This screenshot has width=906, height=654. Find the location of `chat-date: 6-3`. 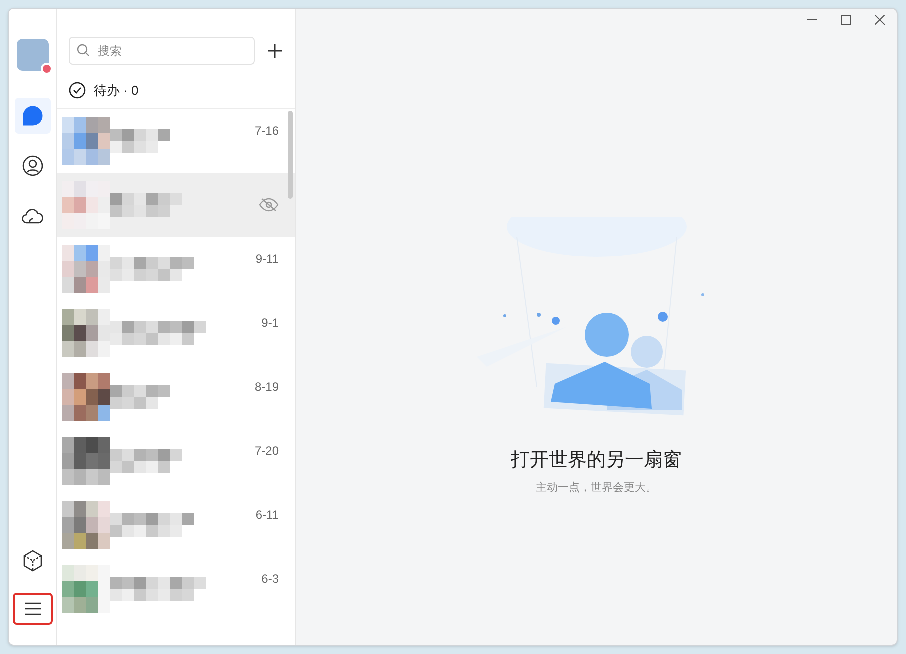

chat-date: 6-3 is located at coordinates (270, 579).